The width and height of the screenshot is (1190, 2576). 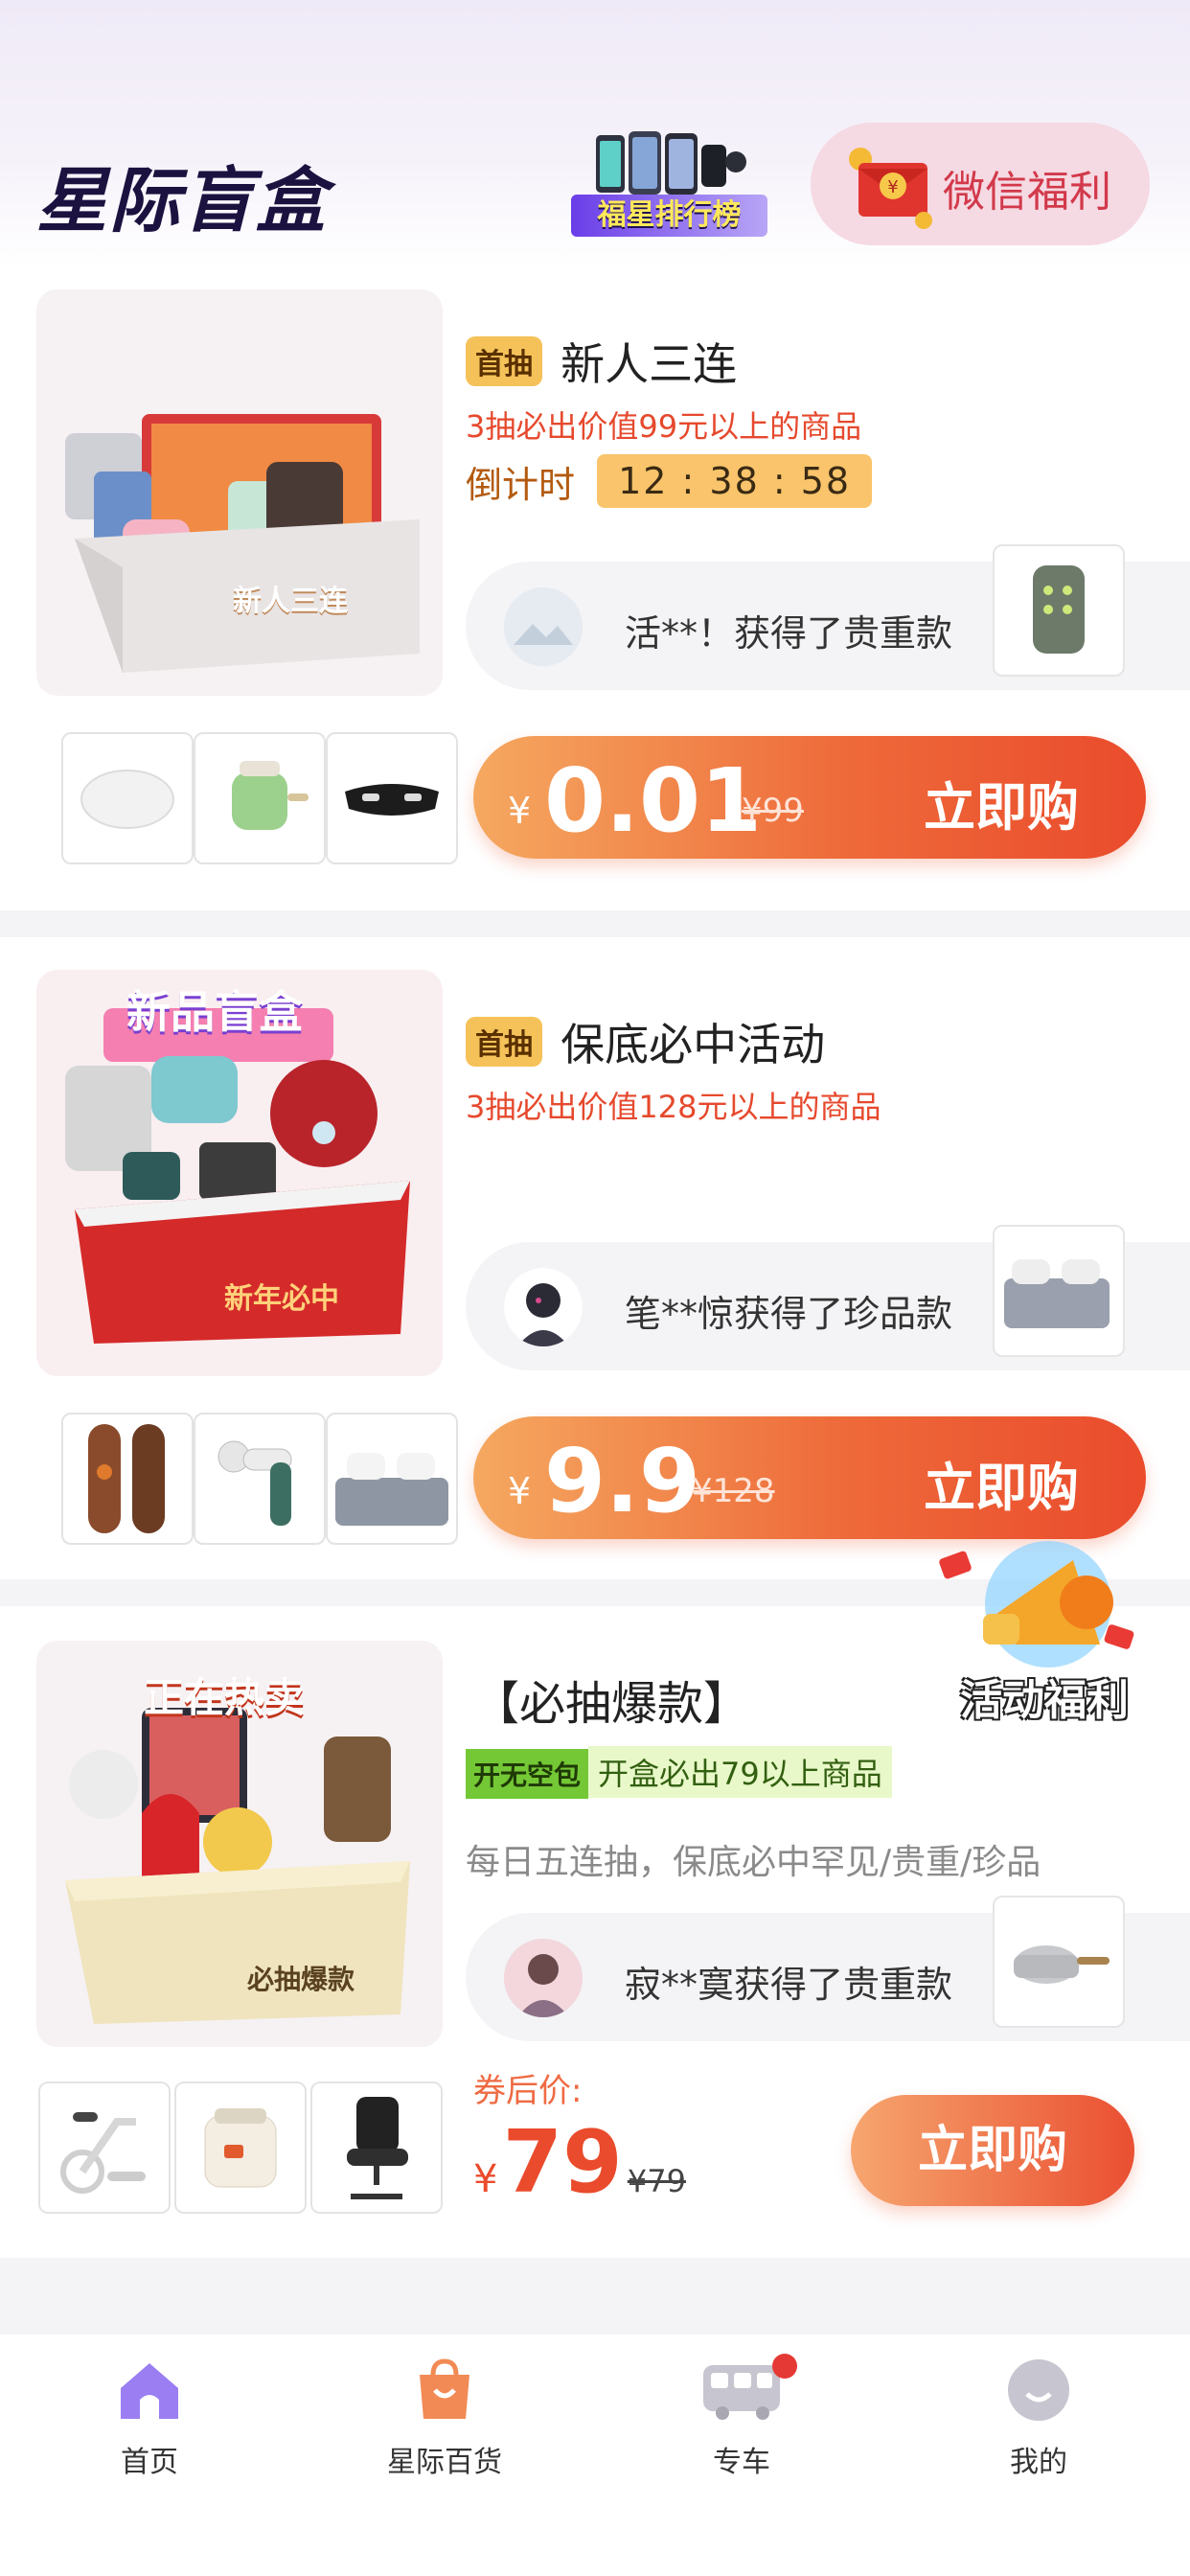 What do you see at coordinates (742, 2417) in the screenshot?
I see `nav-item-car: 专车` at bounding box center [742, 2417].